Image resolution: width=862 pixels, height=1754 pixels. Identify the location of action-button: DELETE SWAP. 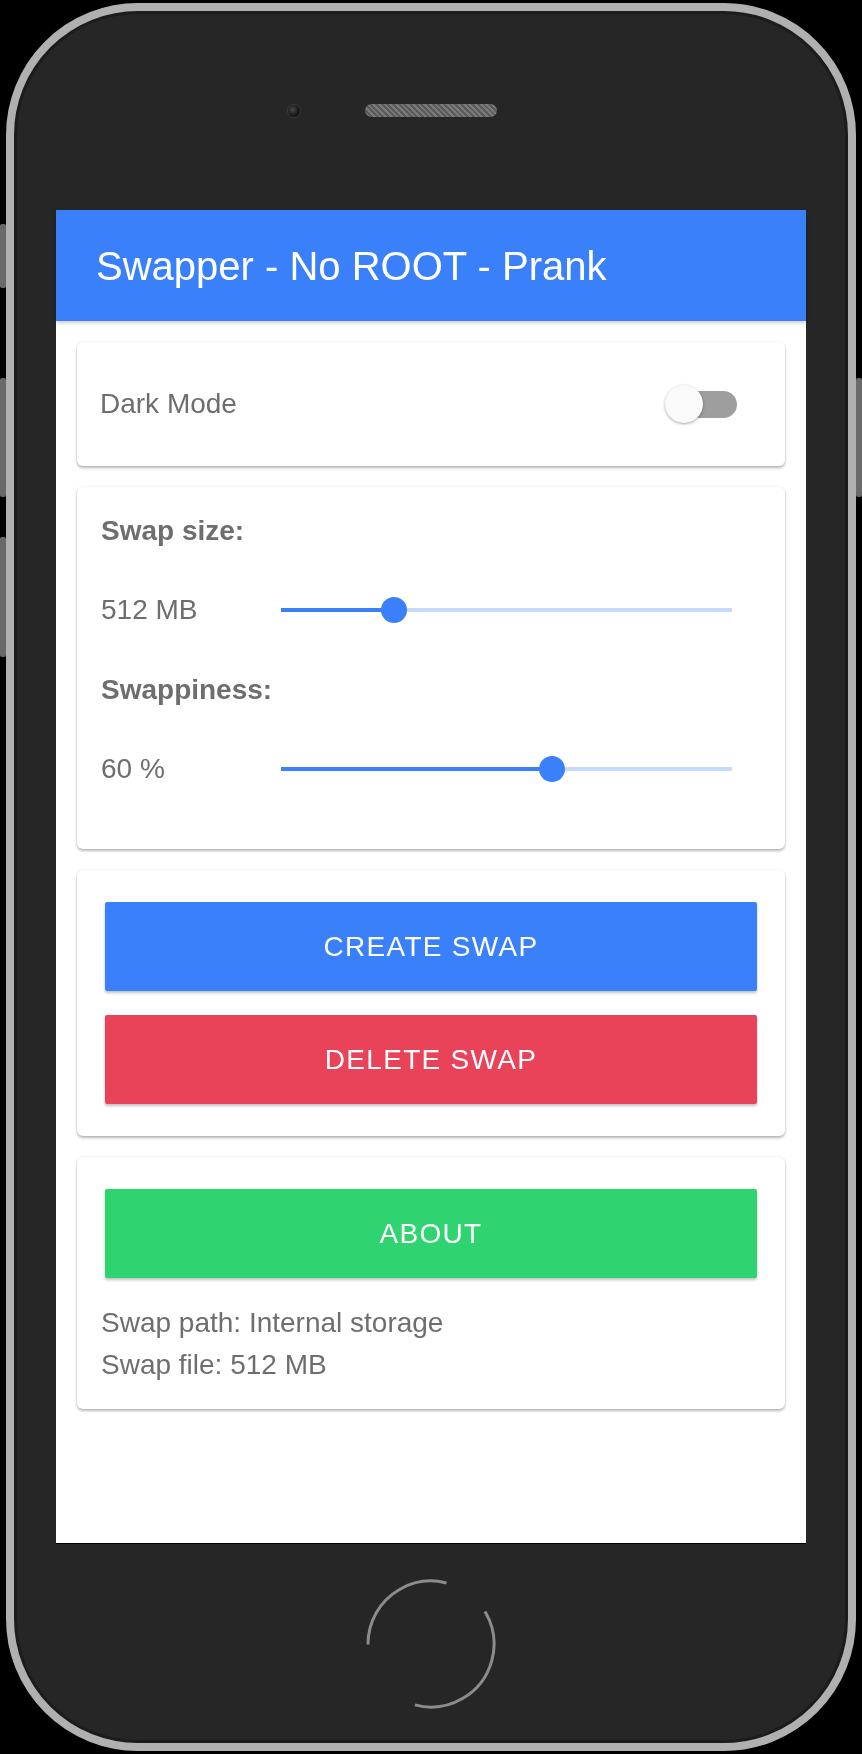
(431, 1059).